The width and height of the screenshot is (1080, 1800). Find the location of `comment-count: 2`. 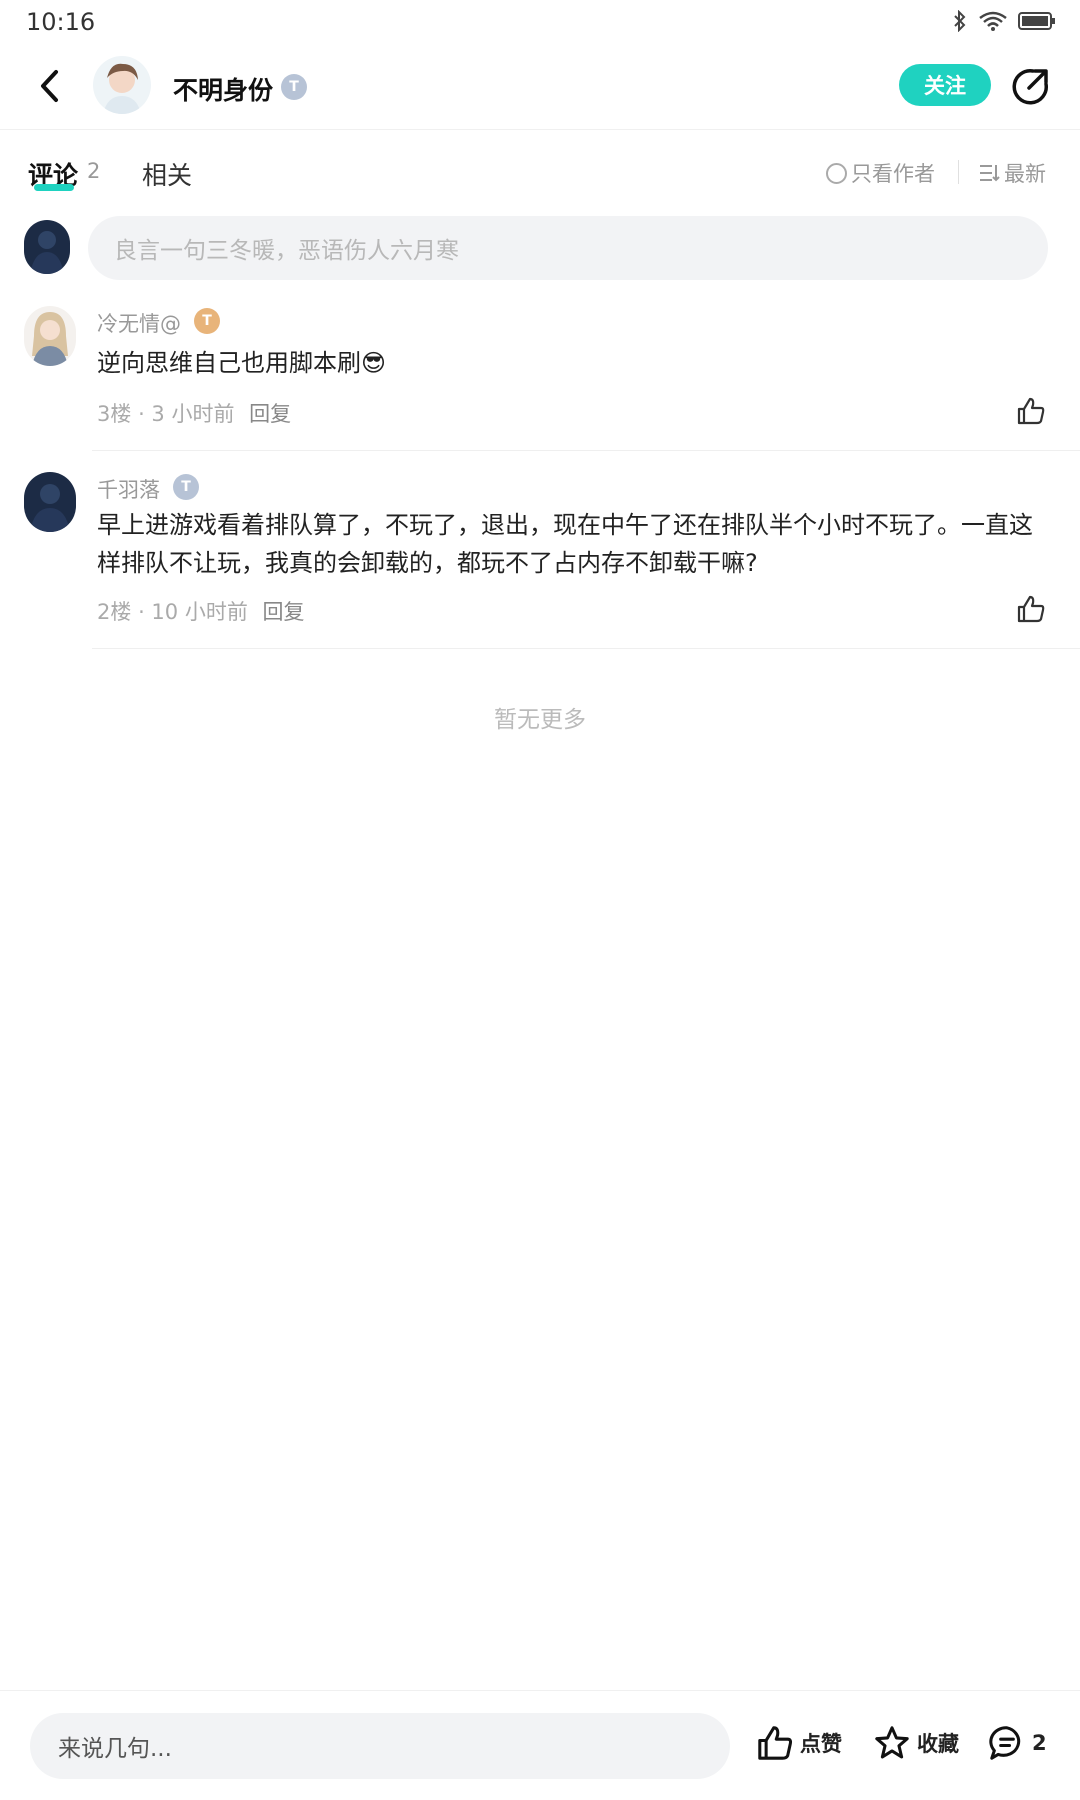

comment-count: 2 is located at coordinates (1039, 1743).